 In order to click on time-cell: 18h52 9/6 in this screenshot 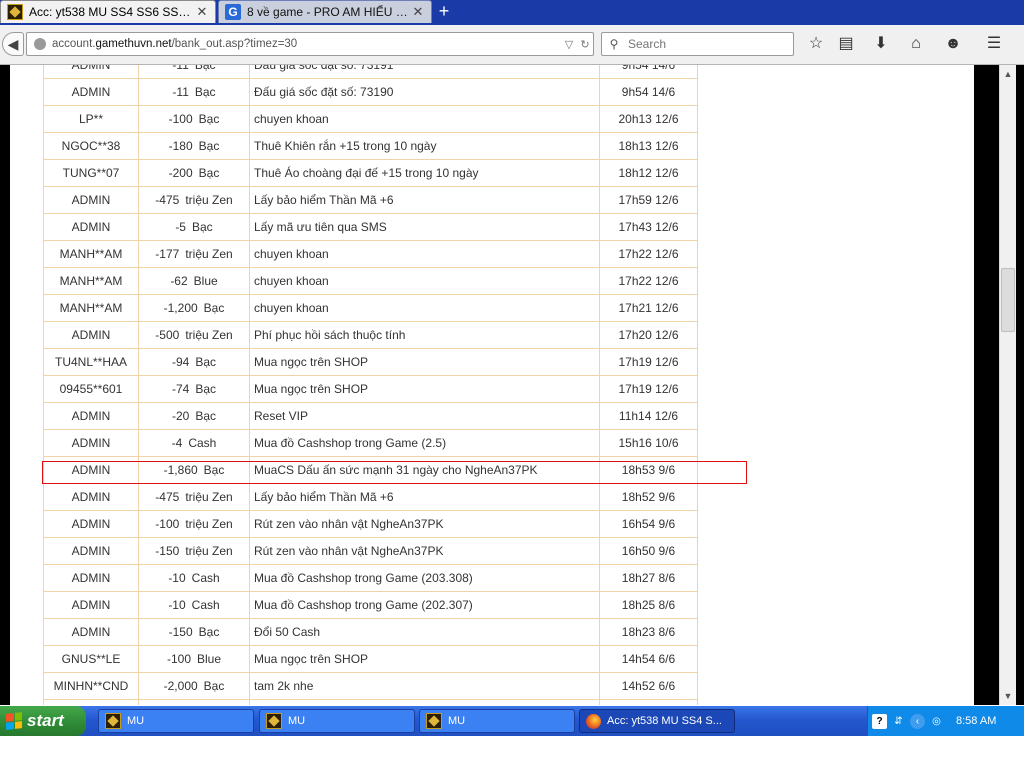, I will do `click(648, 497)`.